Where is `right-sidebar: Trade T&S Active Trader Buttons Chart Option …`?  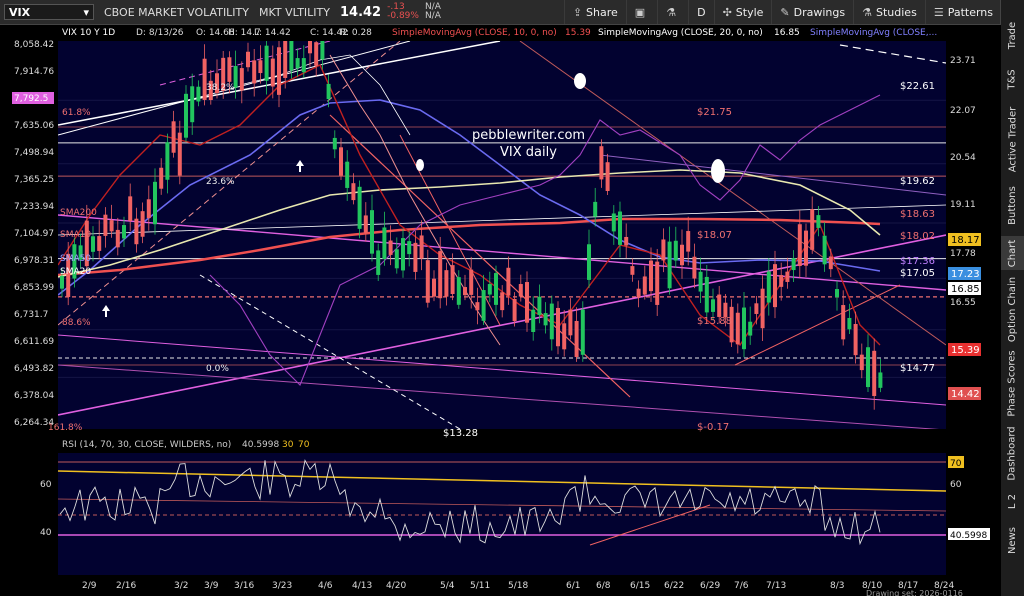
right-sidebar: Trade T&S Active Trader Buttons Chart Option … is located at coordinates (1012, 298).